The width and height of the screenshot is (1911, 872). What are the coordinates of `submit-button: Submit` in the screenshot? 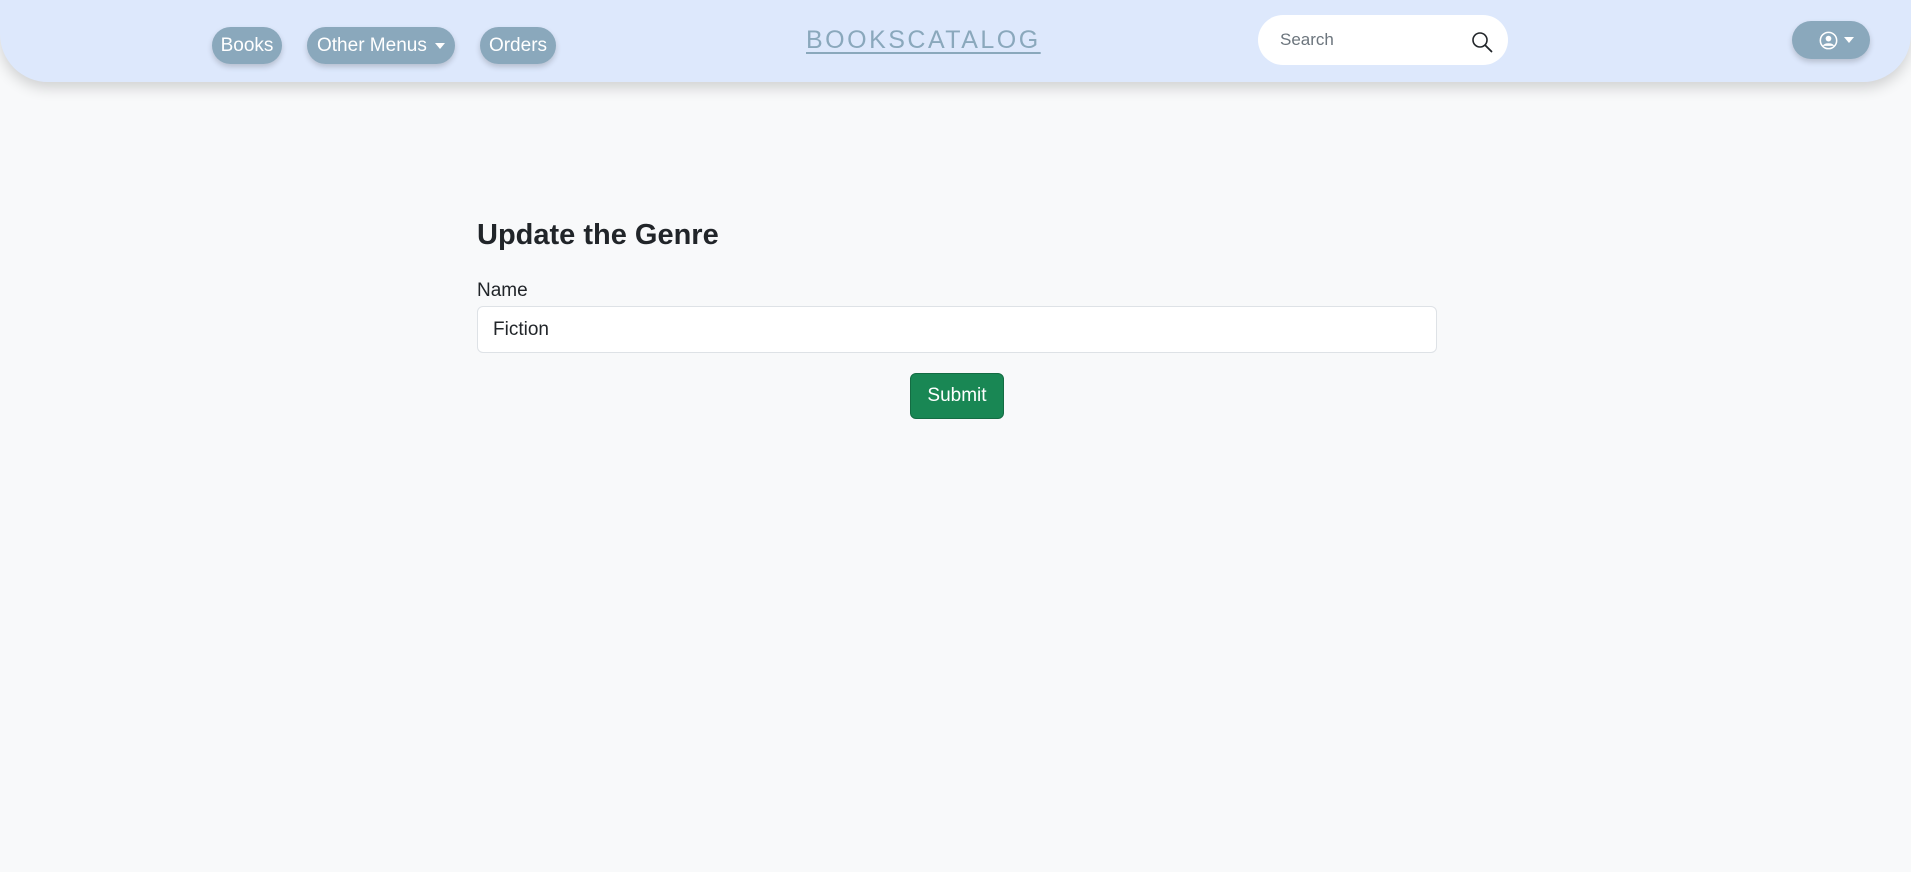 It's located at (957, 396).